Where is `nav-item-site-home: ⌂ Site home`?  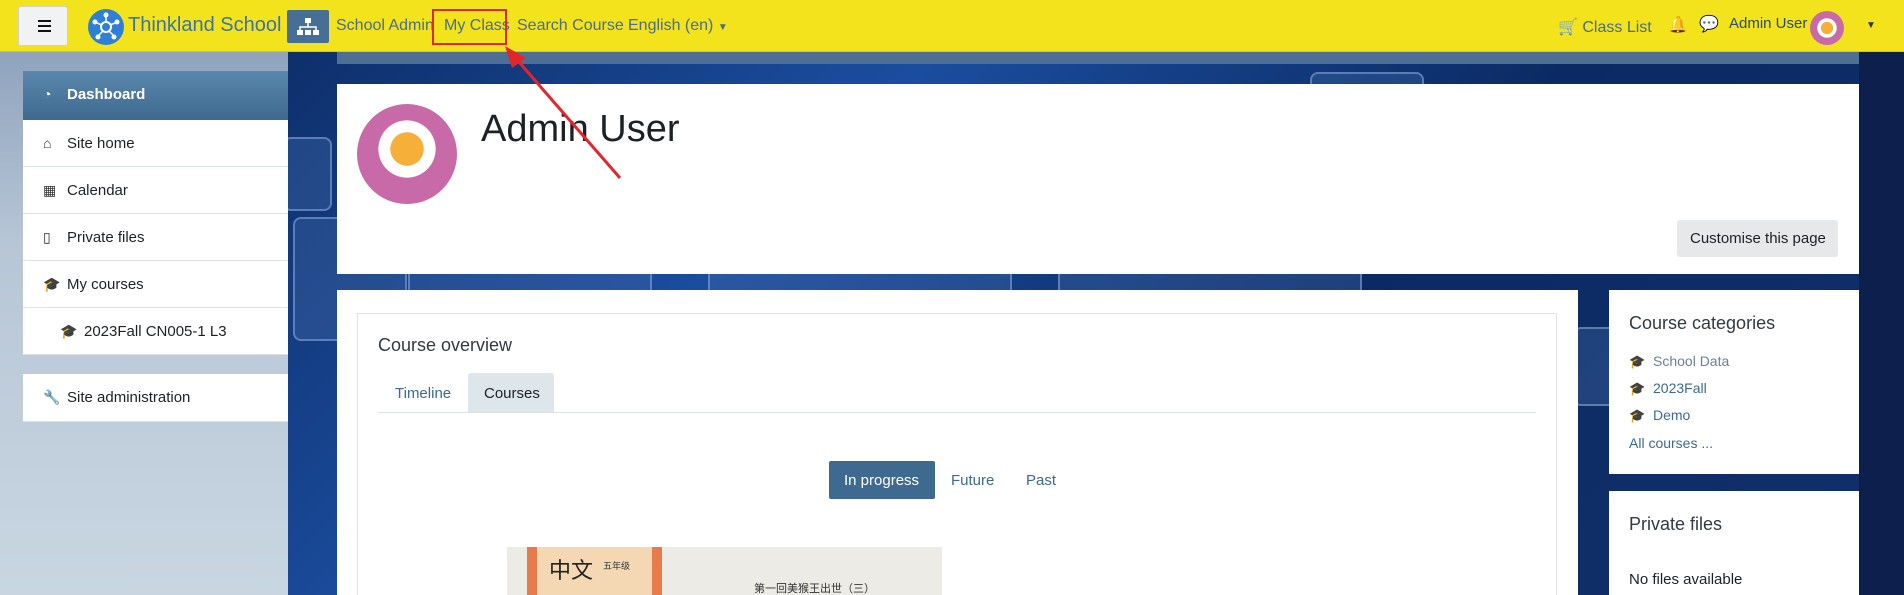 nav-item-site-home: ⌂ Site home is located at coordinates (155, 143).